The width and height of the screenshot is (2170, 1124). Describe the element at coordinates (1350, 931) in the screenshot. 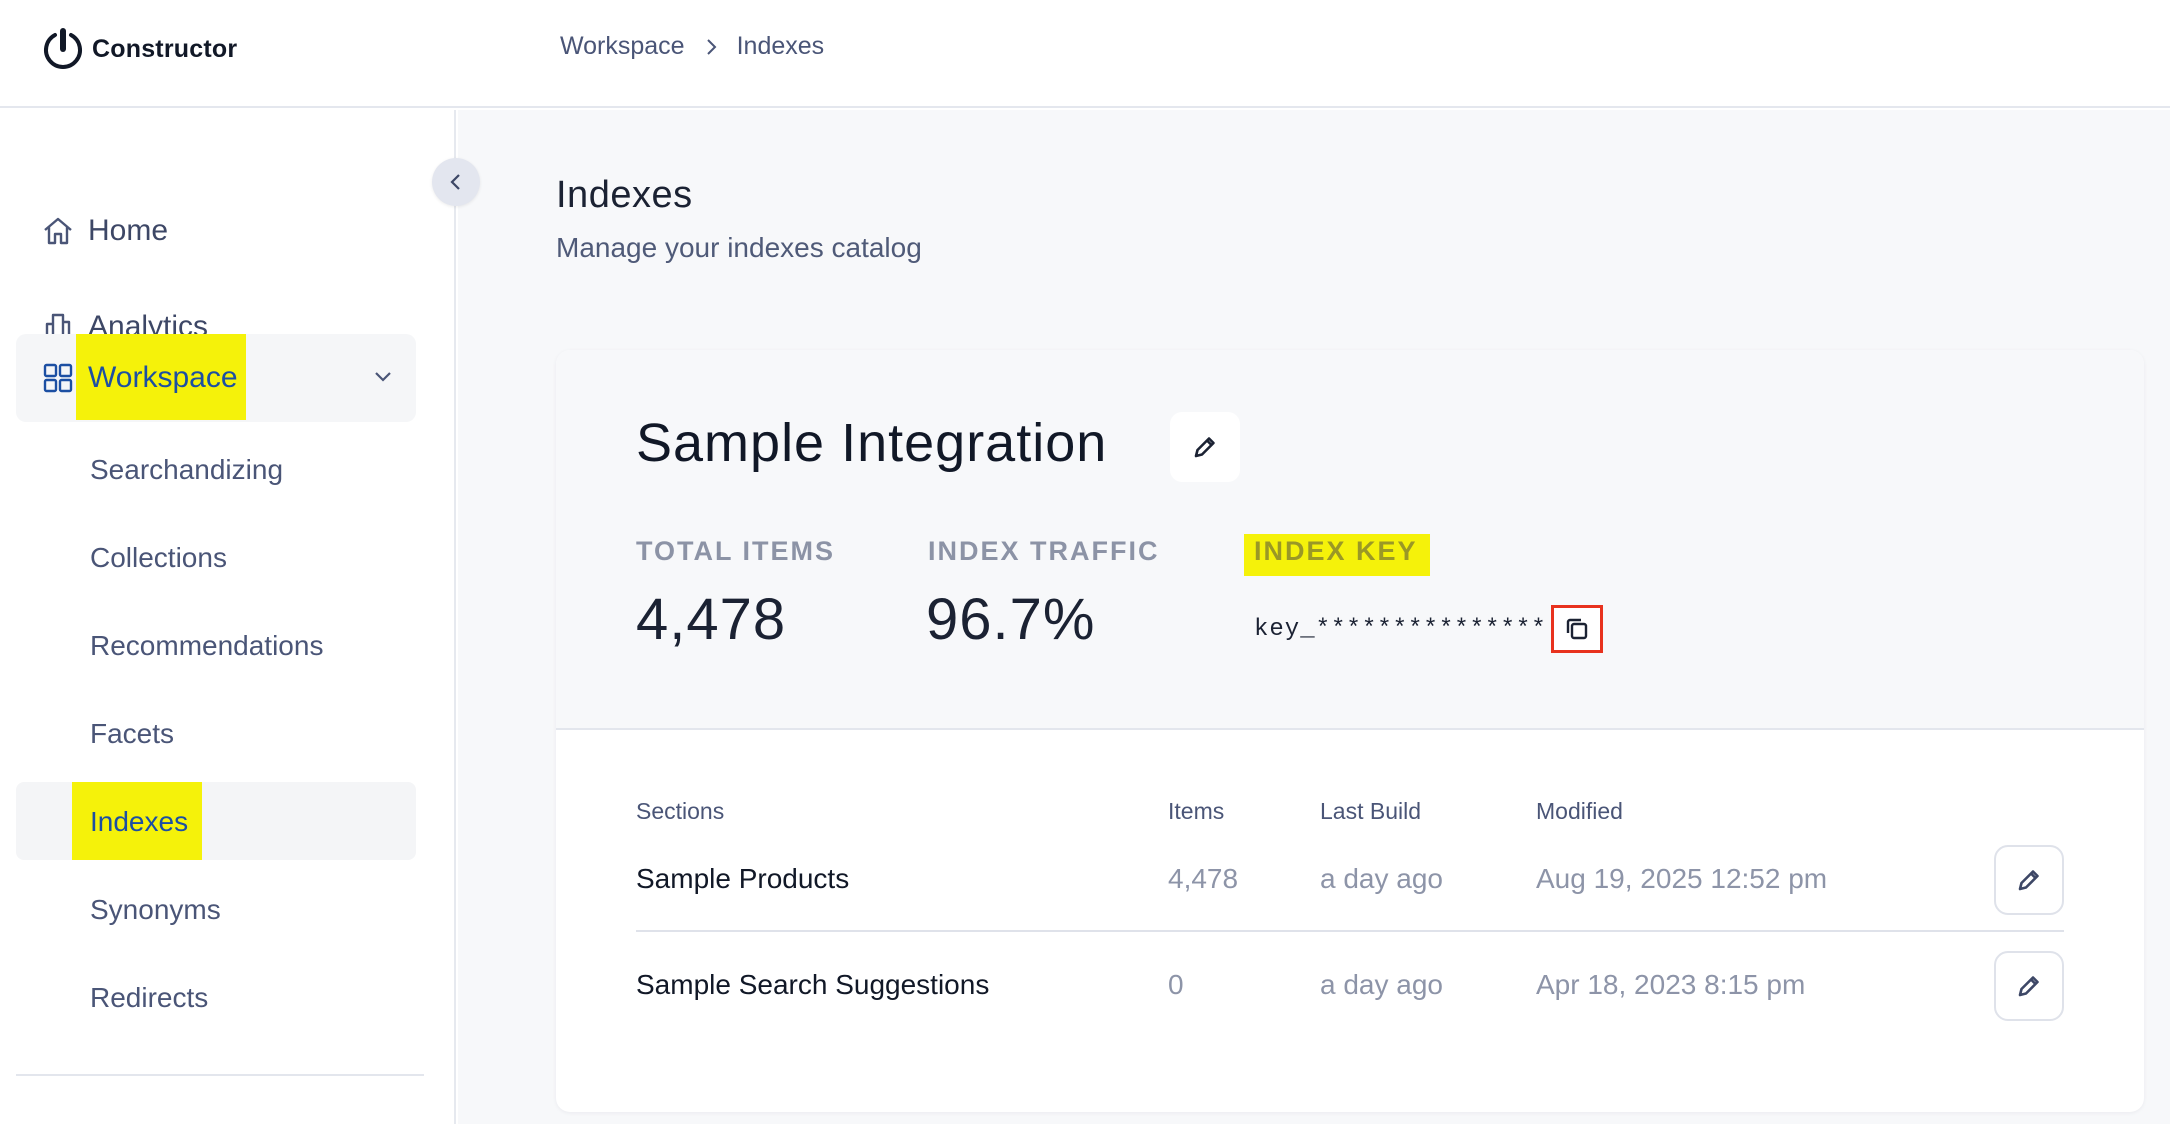

I see `row-divider` at that location.